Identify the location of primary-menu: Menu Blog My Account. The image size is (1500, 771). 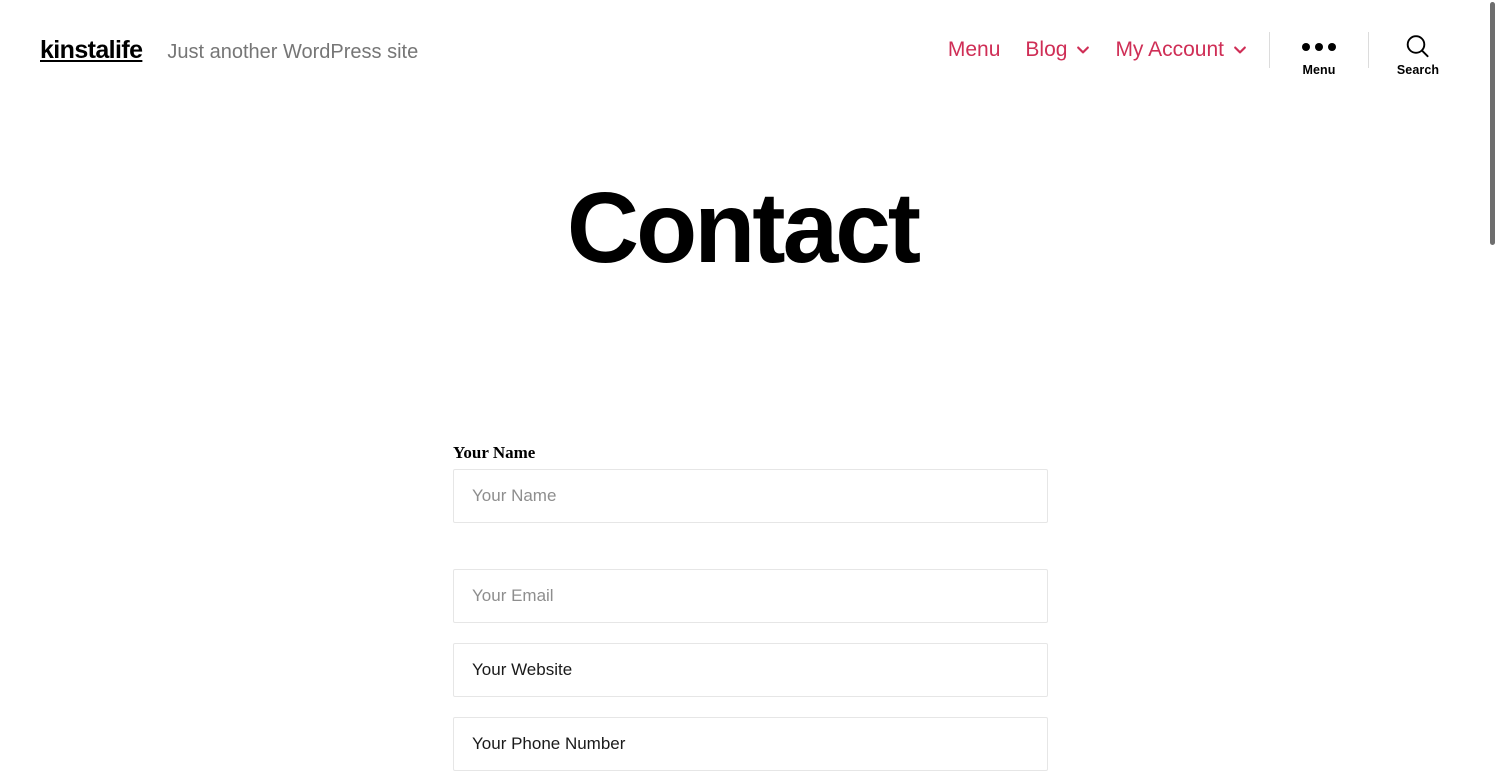
(1097, 49).